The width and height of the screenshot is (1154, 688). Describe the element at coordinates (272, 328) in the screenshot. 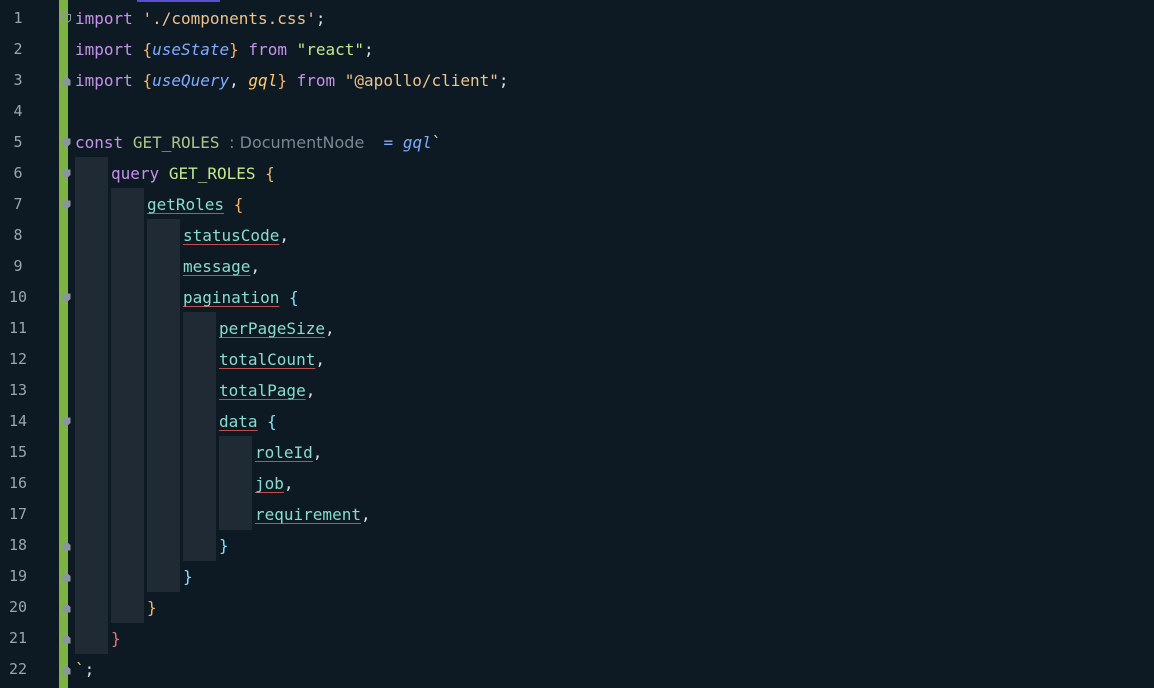

I see `field: perPageSize` at that location.